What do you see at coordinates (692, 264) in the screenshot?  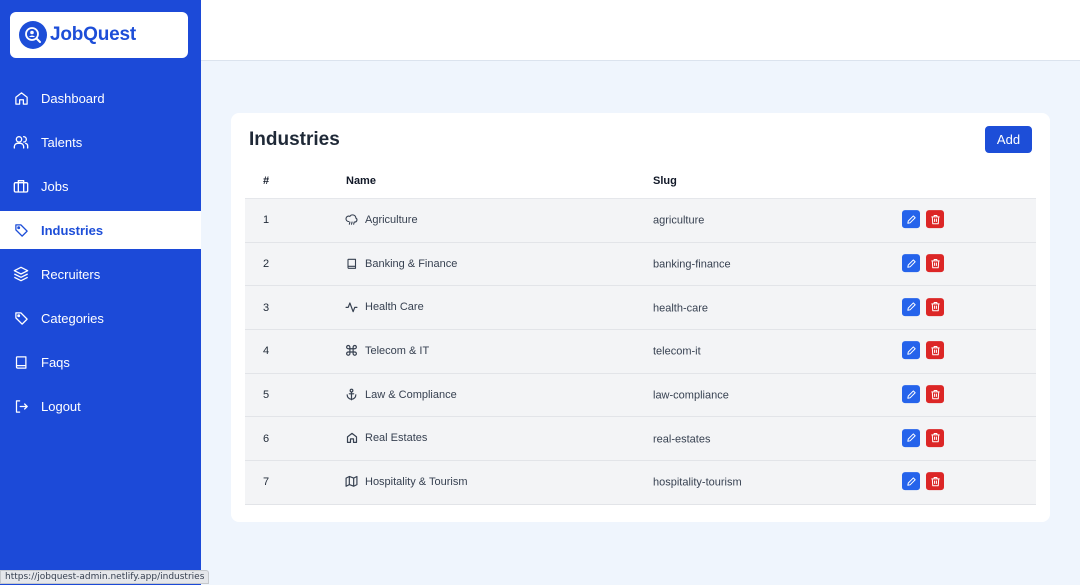 I see `row-slug: banking-finance` at bounding box center [692, 264].